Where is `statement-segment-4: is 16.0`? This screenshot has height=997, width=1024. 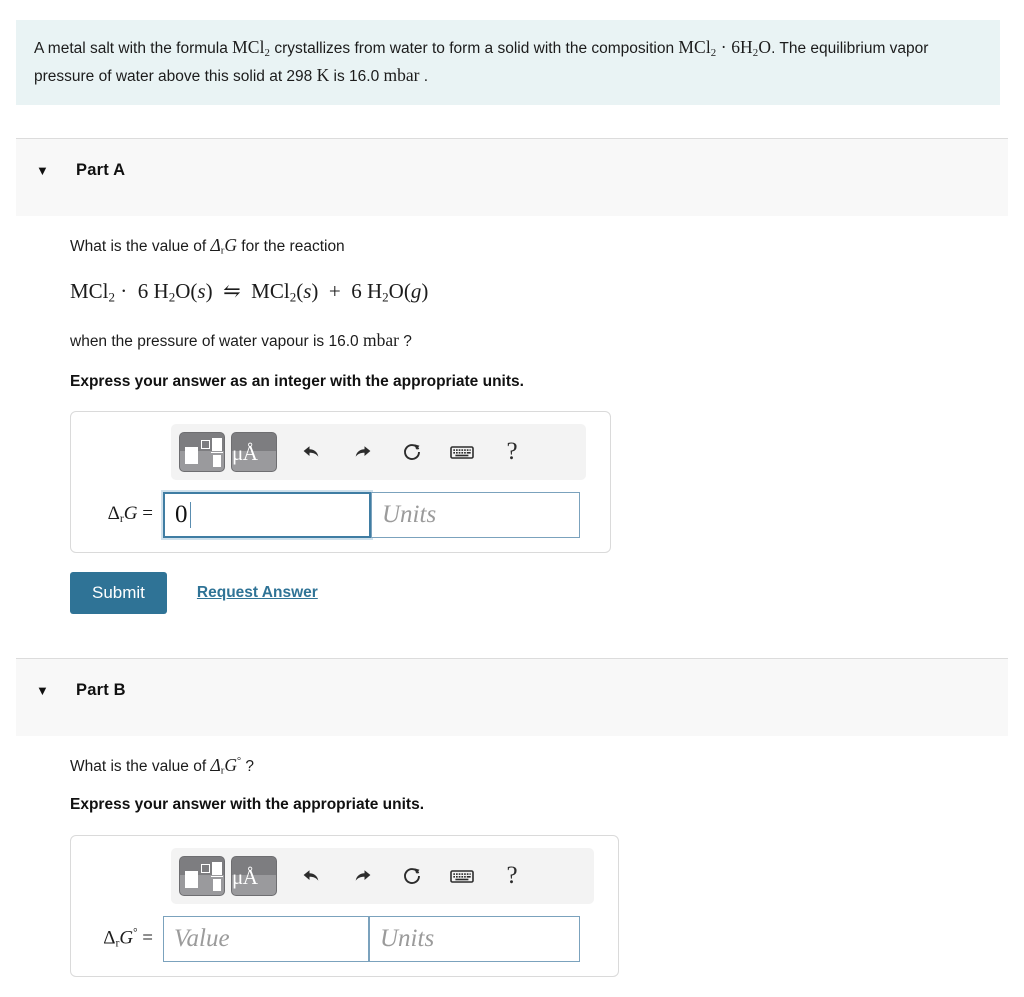
statement-segment-4: is 16.0 is located at coordinates (356, 76).